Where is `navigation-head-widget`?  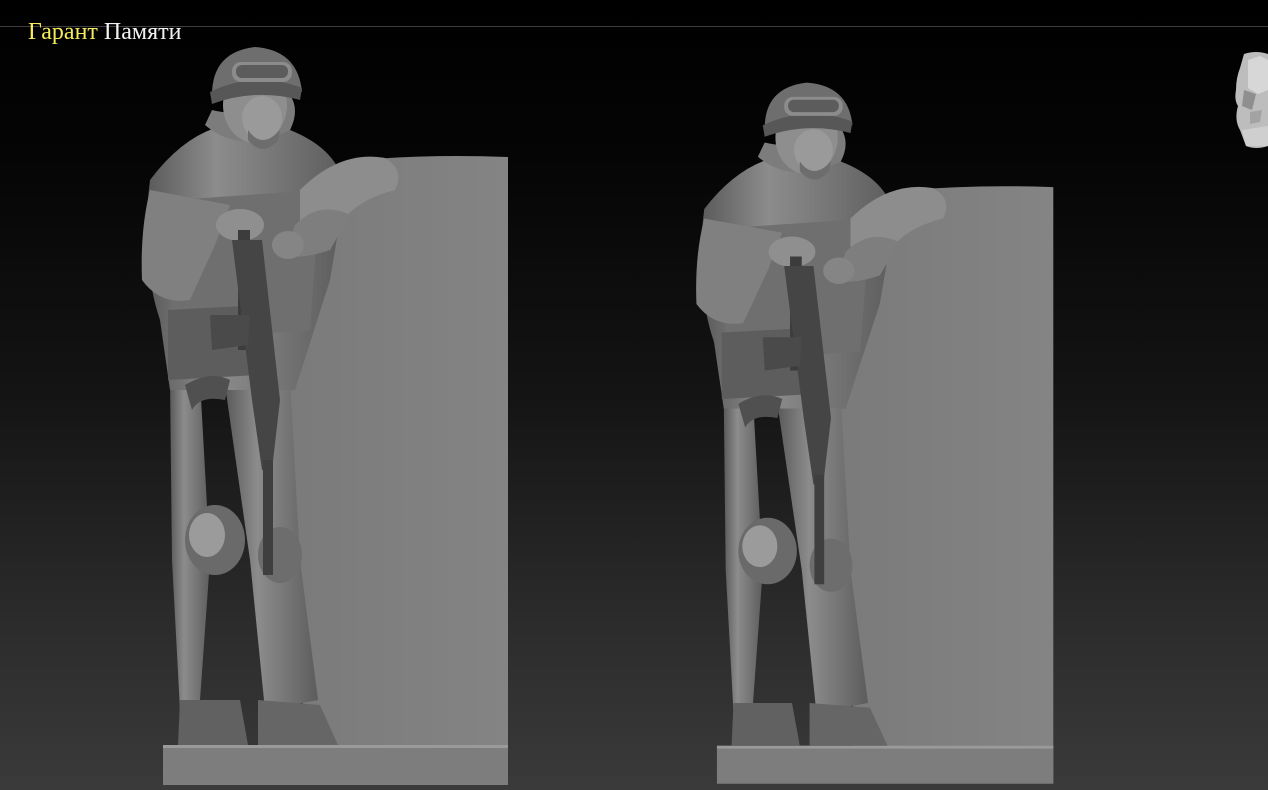
navigation-head-widget is located at coordinates (1249, 100).